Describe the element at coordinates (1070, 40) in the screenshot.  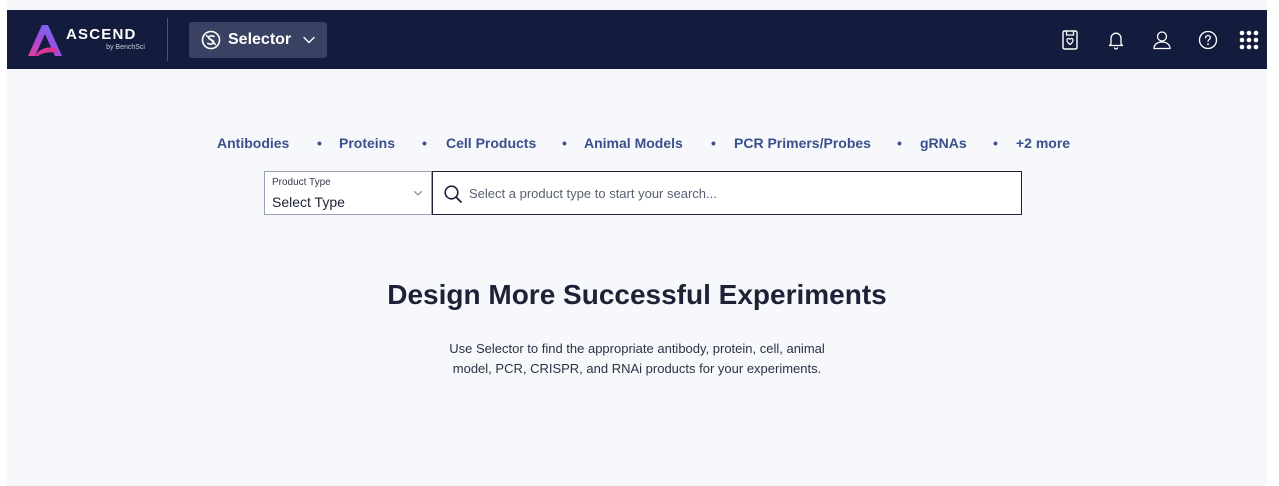
I see `saved-document-icon` at that location.